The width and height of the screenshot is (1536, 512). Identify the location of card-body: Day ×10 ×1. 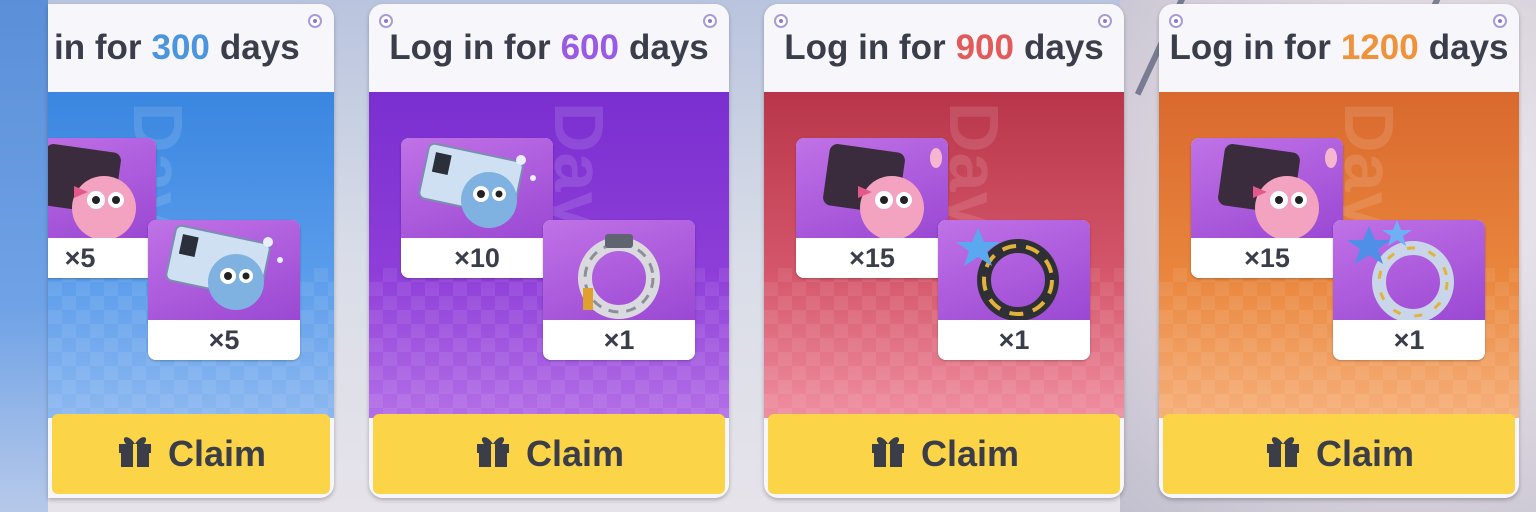
(549, 255).